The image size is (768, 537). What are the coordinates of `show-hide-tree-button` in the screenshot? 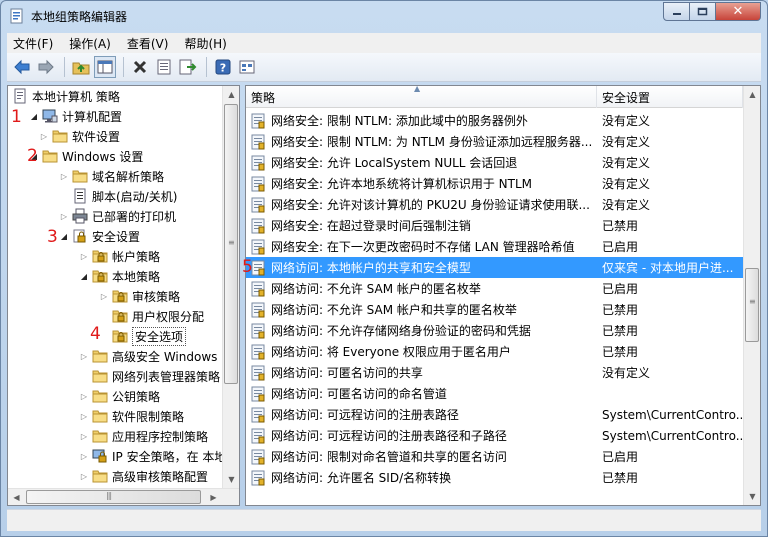 It's located at (105, 67).